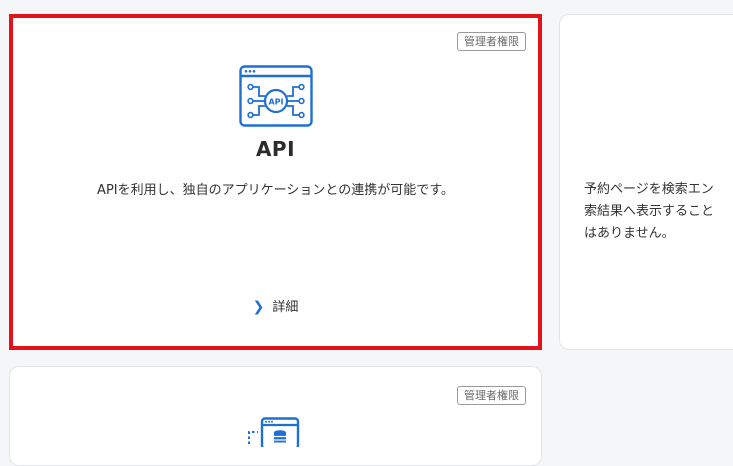 This screenshot has width=733, height=466. What do you see at coordinates (258, 307) in the screenshot?
I see `chevron-right-icon: ❯` at bounding box center [258, 307].